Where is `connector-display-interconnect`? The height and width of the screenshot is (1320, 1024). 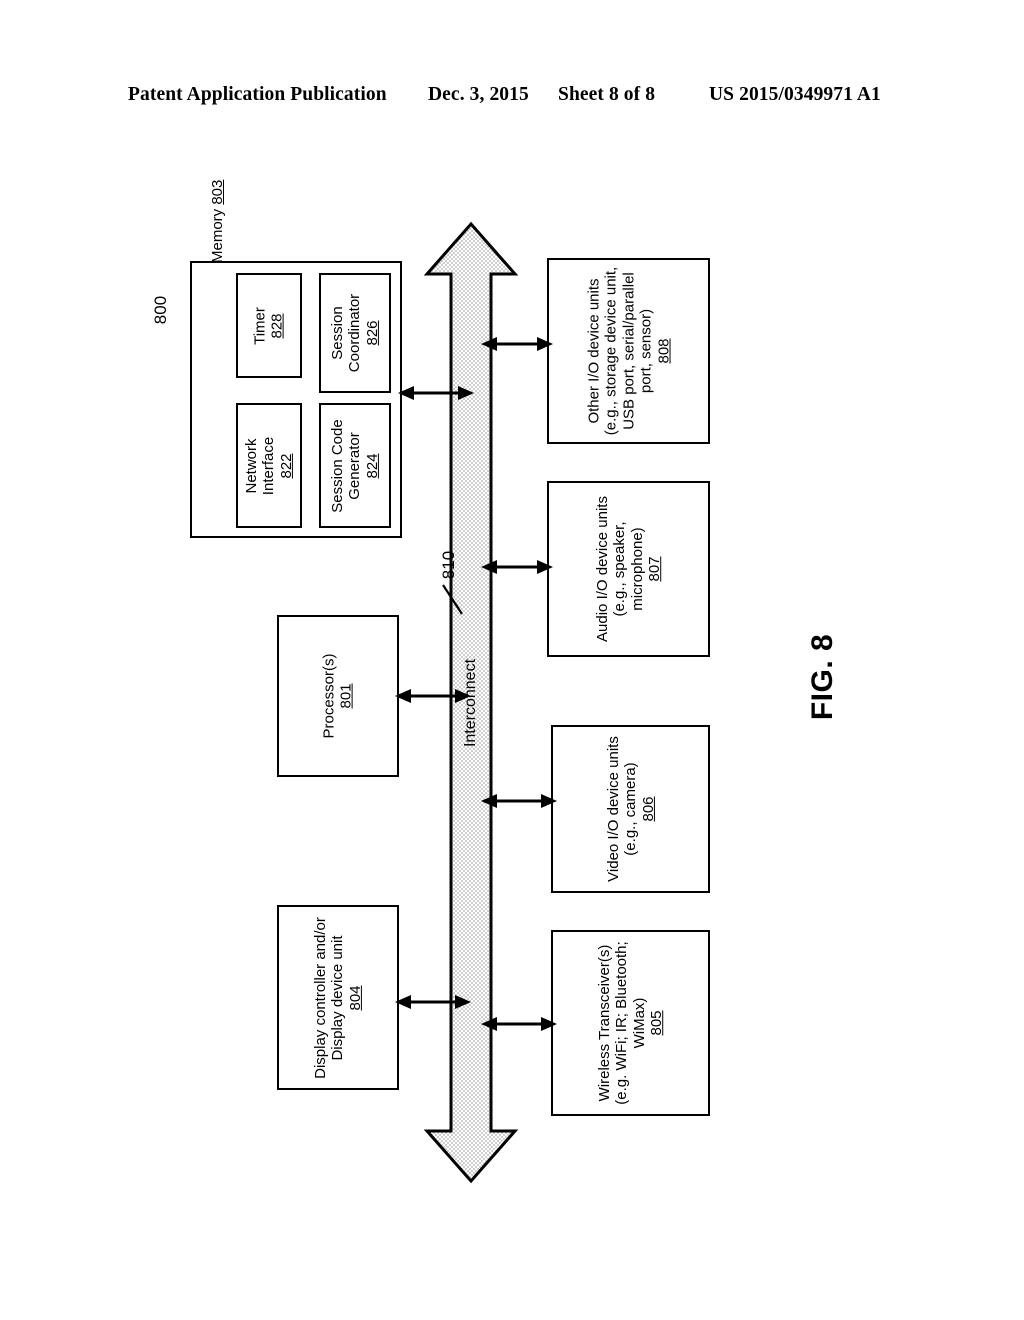
connector-display-interconnect is located at coordinates (433, 1002).